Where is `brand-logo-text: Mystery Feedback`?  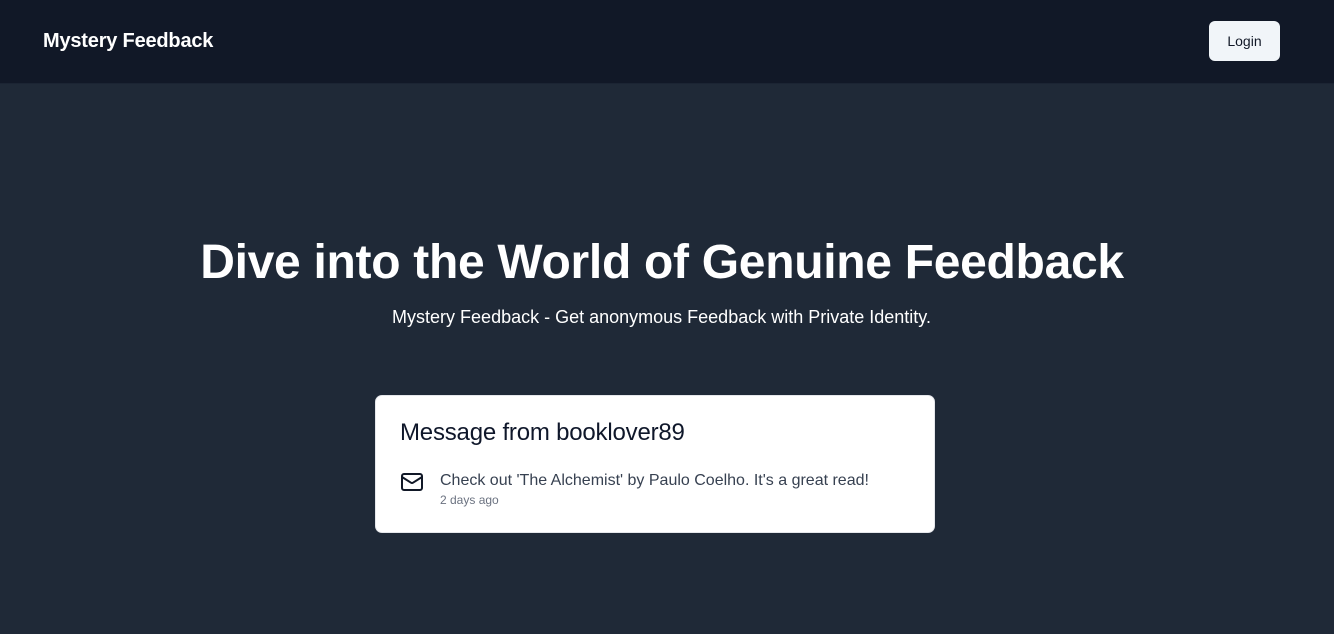 brand-logo-text: Mystery Feedback is located at coordinates (128, 41).